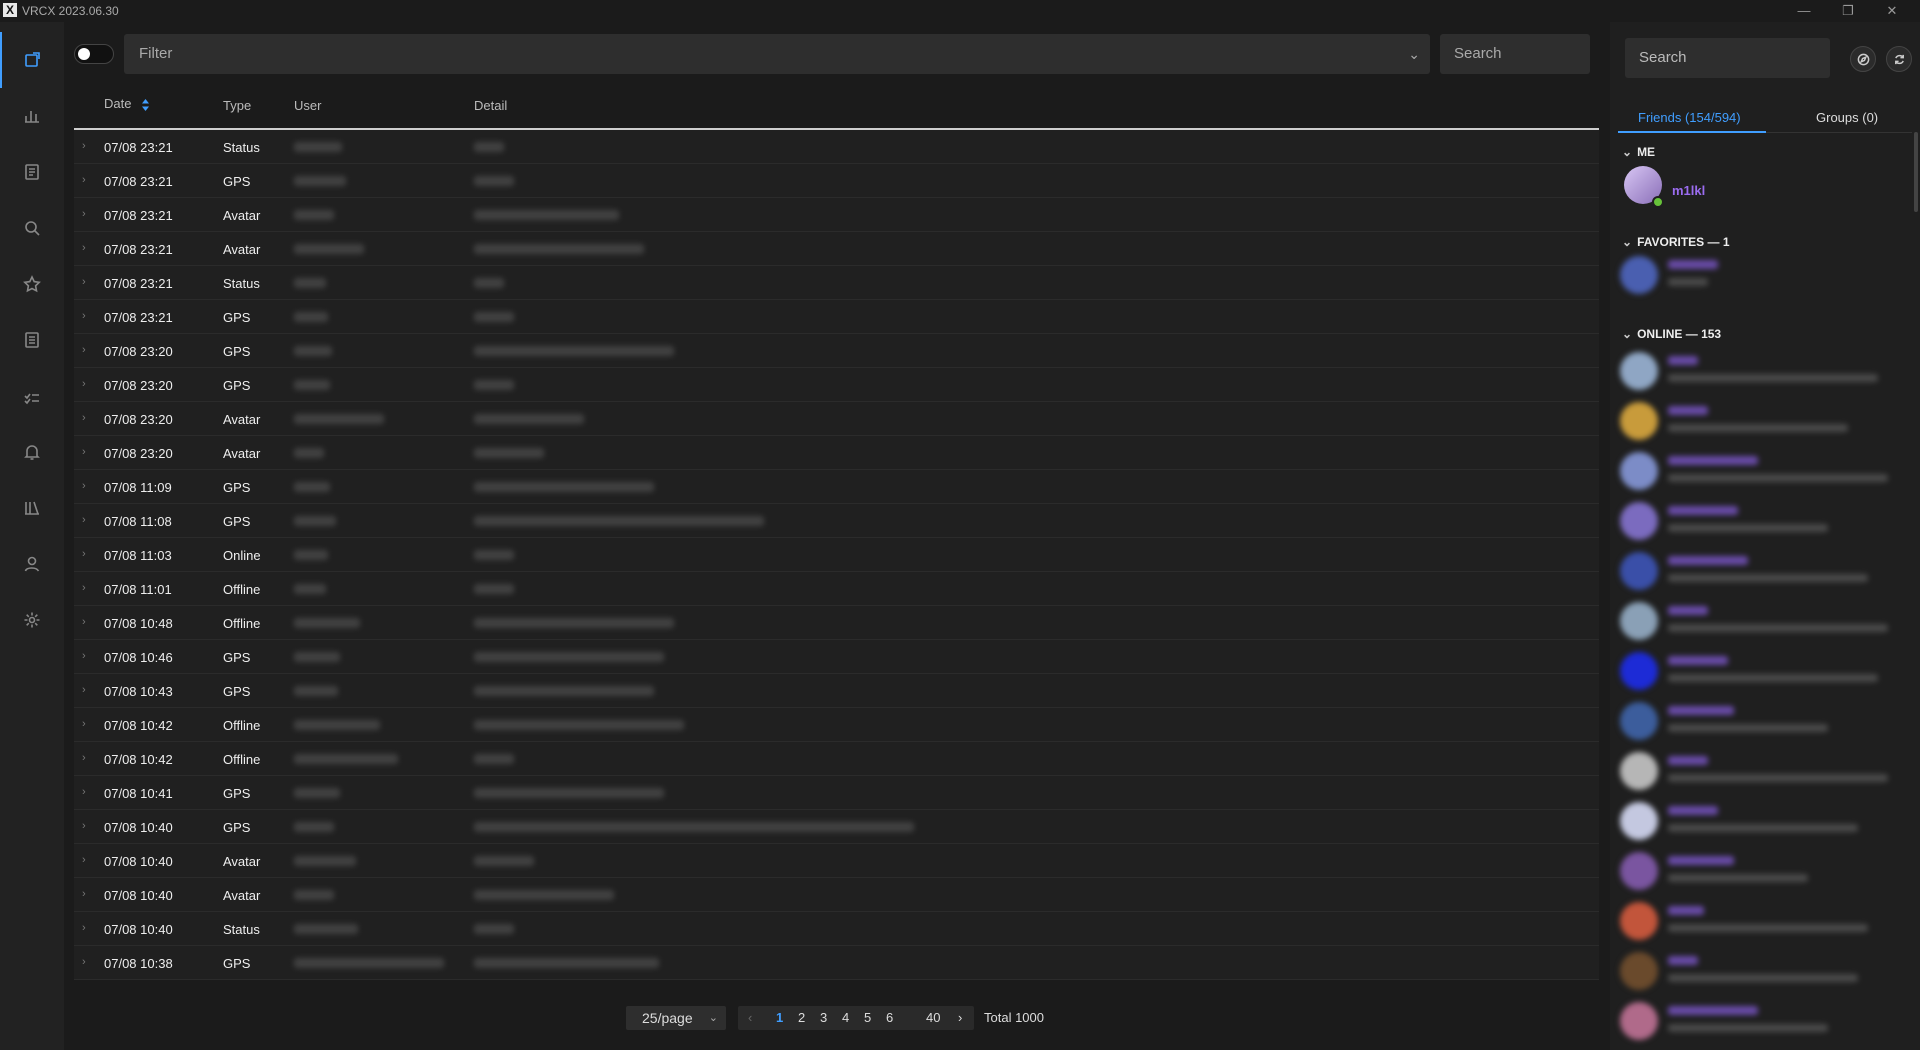  What do you see at coordinates (1847, 117) in the screenshot?
I see `tab-groups: Groups (0)` at bounding box center [1847, 117].